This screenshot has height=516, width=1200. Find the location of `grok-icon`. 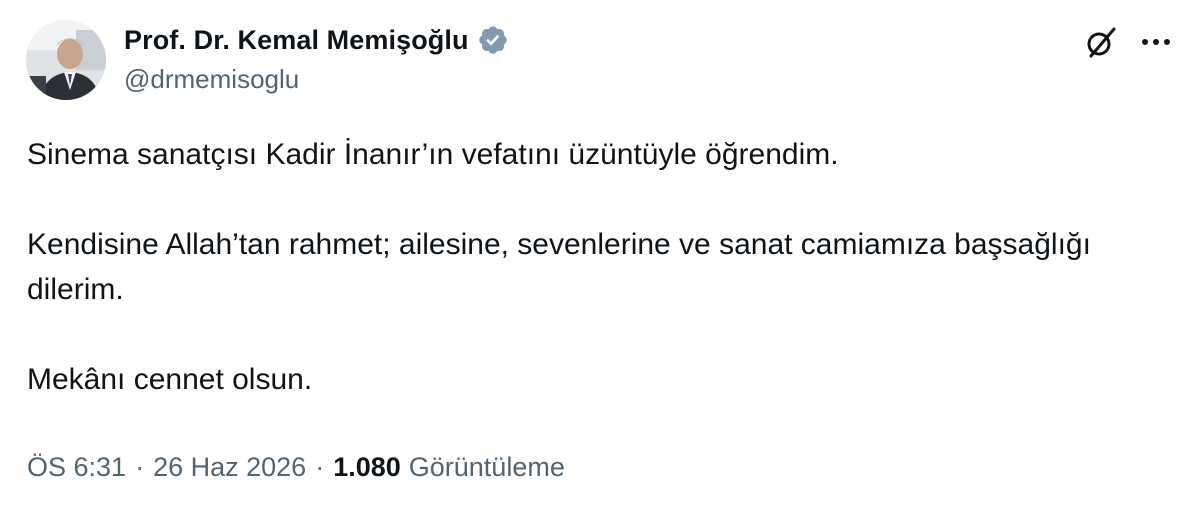

grok-icon is located at coordinates (1101, 42).